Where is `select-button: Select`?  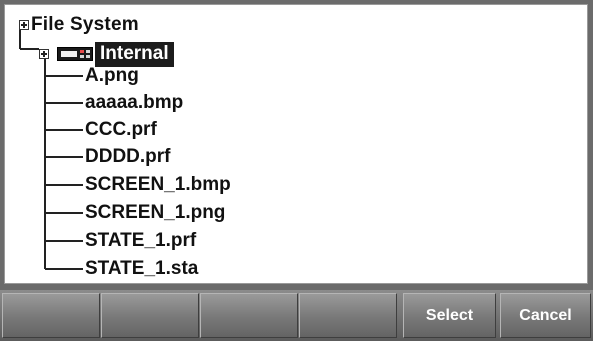 select-button: Select is located at coordinates (449, 315).